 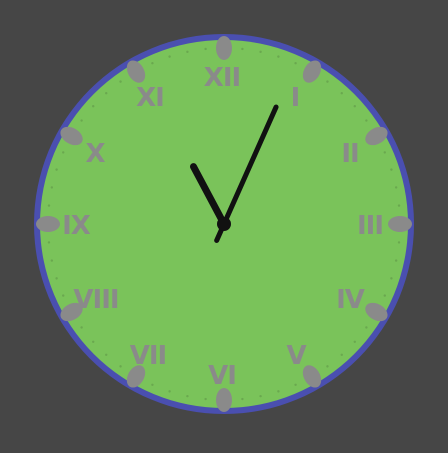 What do you see at coordinates (150, 98) in the screenshot?
I see `numeral-xi: XI` at bounding box center [150, 98].